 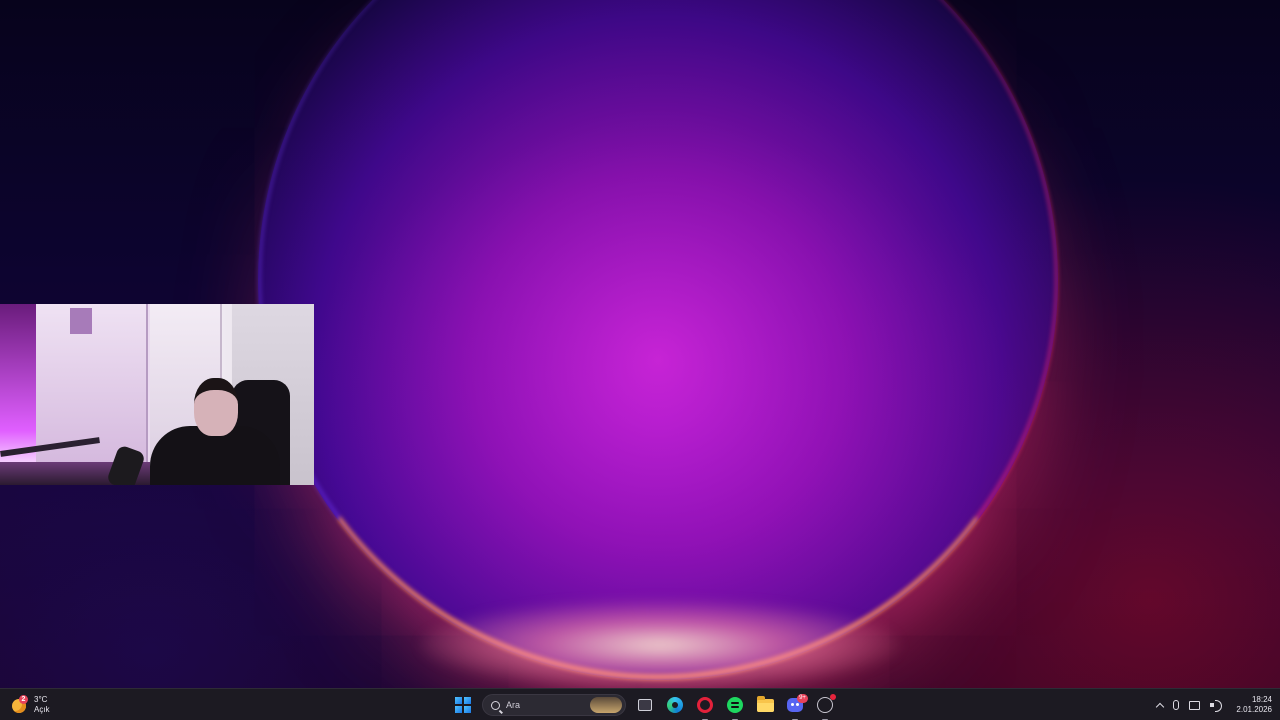 I want to click on discord-button: 9+, so click(x=796, y=707).